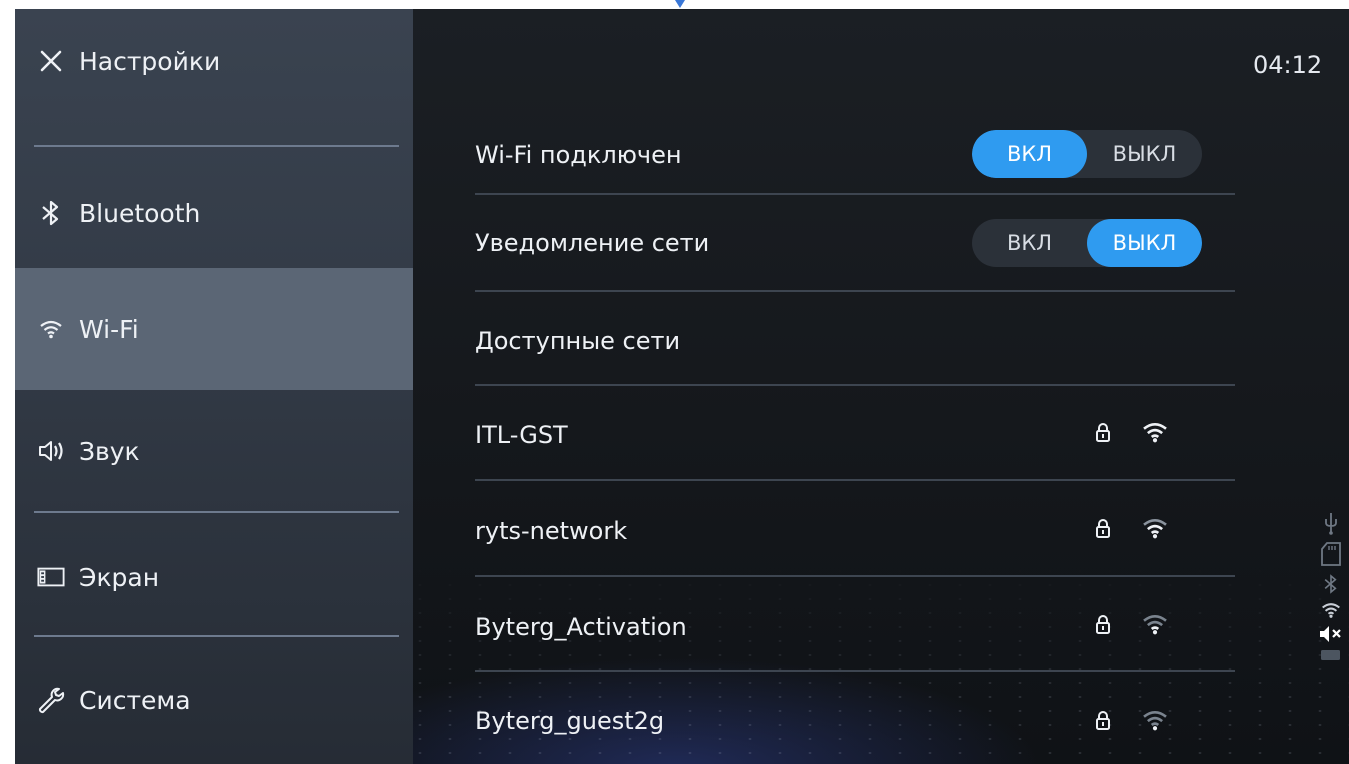 Image resolution: width=1349 pixels, height=764 pixels. Describe the element at coordinates (578, 341) in the screenshot. I see `available-networks-label: Доступные сети` at that location.